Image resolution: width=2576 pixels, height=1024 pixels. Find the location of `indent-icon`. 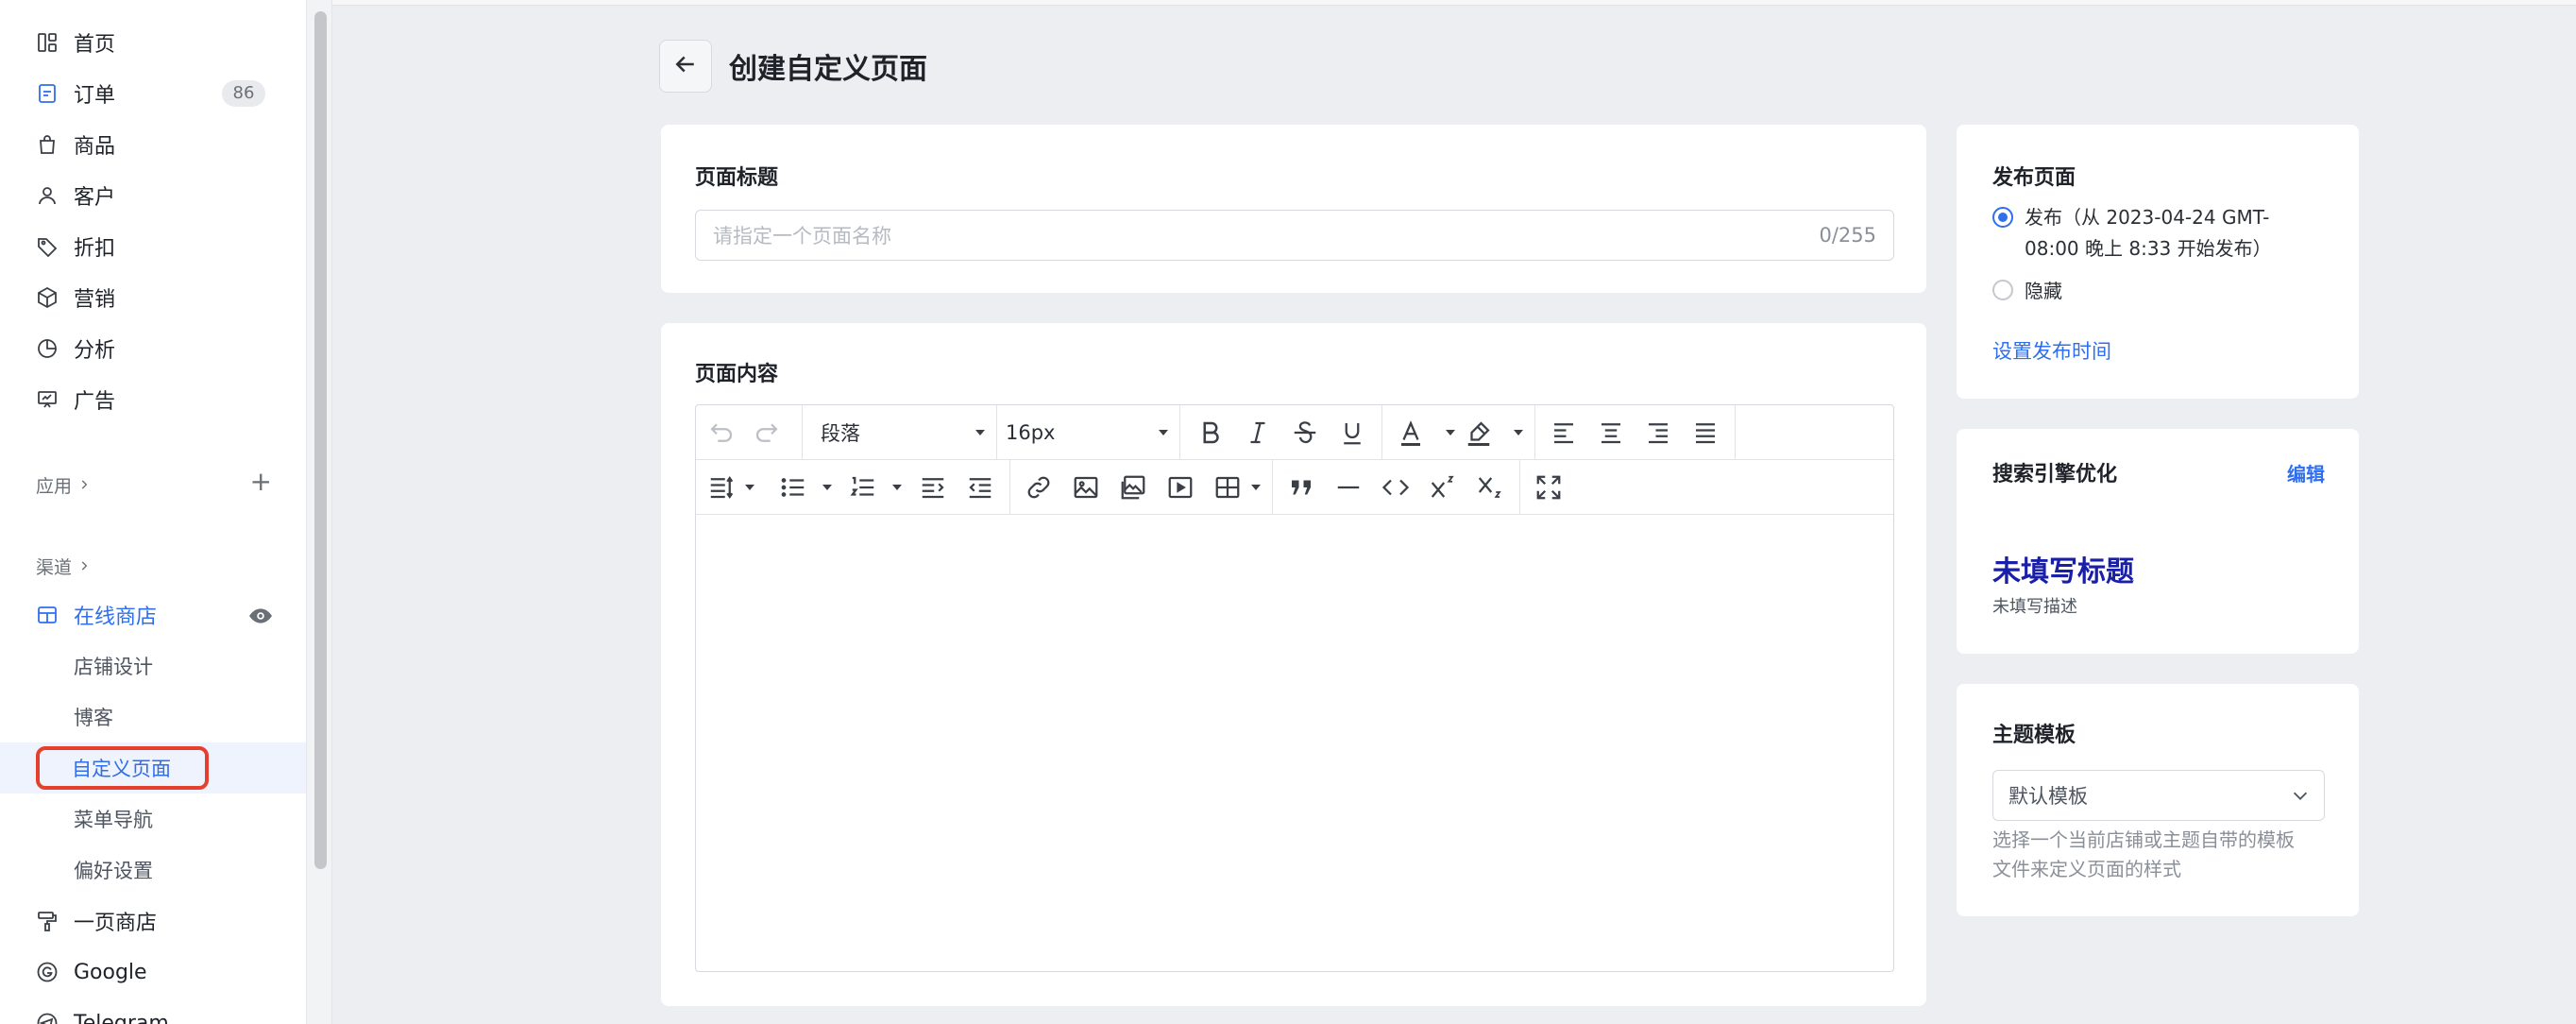

indent-icon is located at coordinates (933, 487).